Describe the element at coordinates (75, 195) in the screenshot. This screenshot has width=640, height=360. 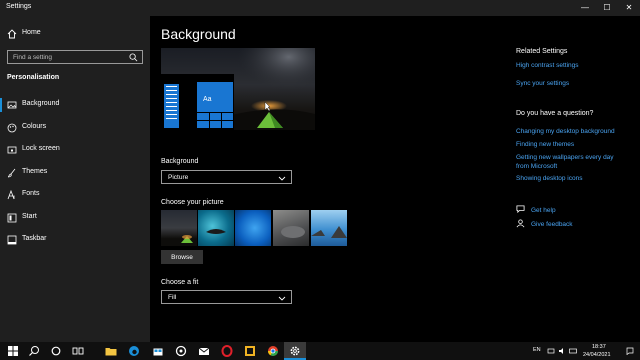
I see `sidebar-item-fonts: Fonts` at that location.